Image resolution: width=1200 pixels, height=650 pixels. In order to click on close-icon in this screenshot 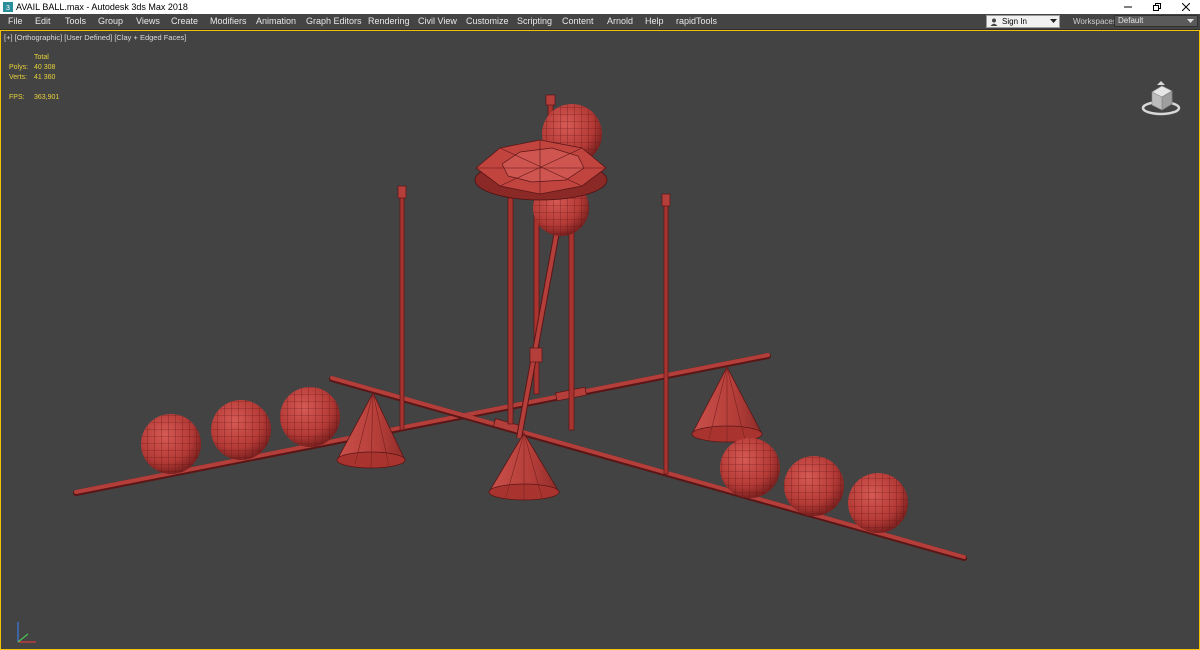, I will do `click(1186, 7)`.